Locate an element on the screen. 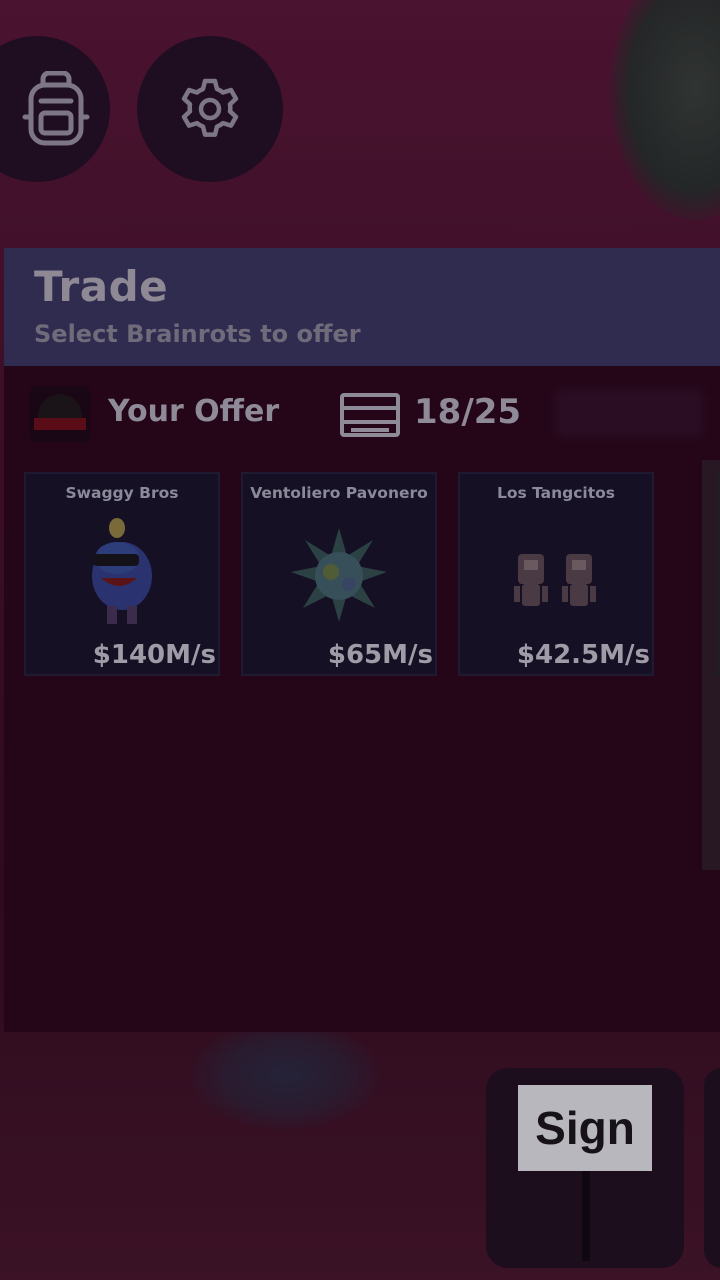 The image size is (720, 1280). background-object is located at coordinates (285, 1075).